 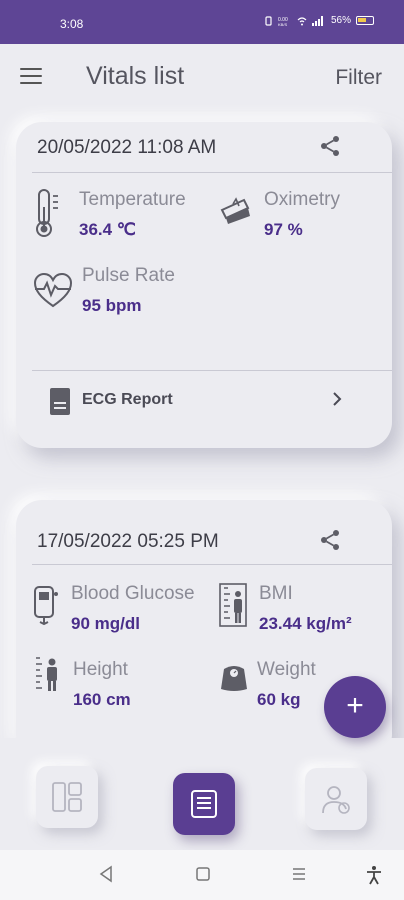 I want to click on vital-value: 23.44 kg/m², so click(x=305, y=623).